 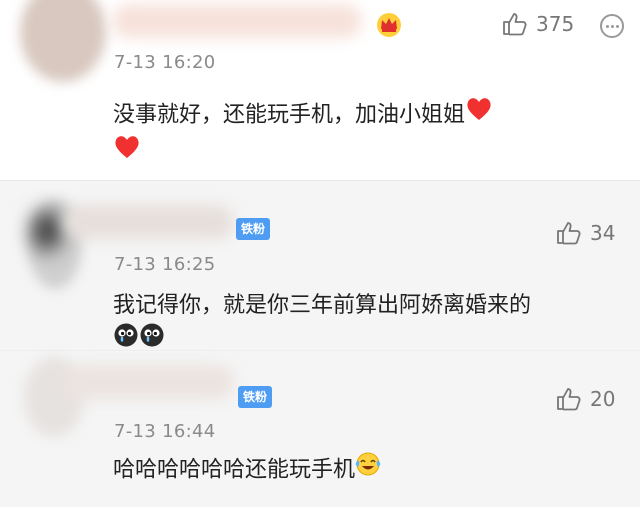 What do you see at coordinates (389, 27) in the screenshot?
I see `crown-icon` at bounding box center [389, 27].